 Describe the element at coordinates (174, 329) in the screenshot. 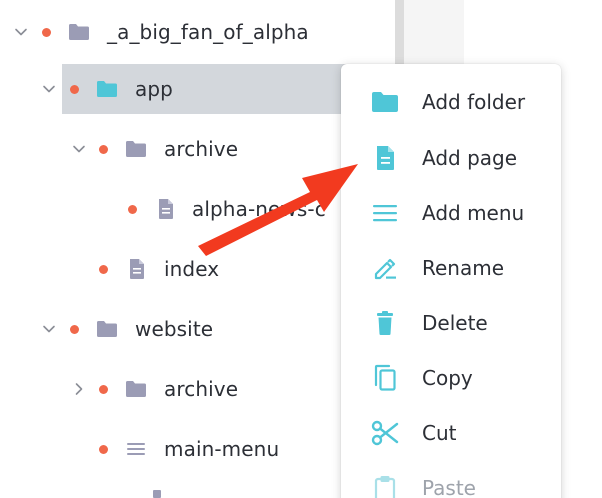

I see `tree-item-label: website` at that location.